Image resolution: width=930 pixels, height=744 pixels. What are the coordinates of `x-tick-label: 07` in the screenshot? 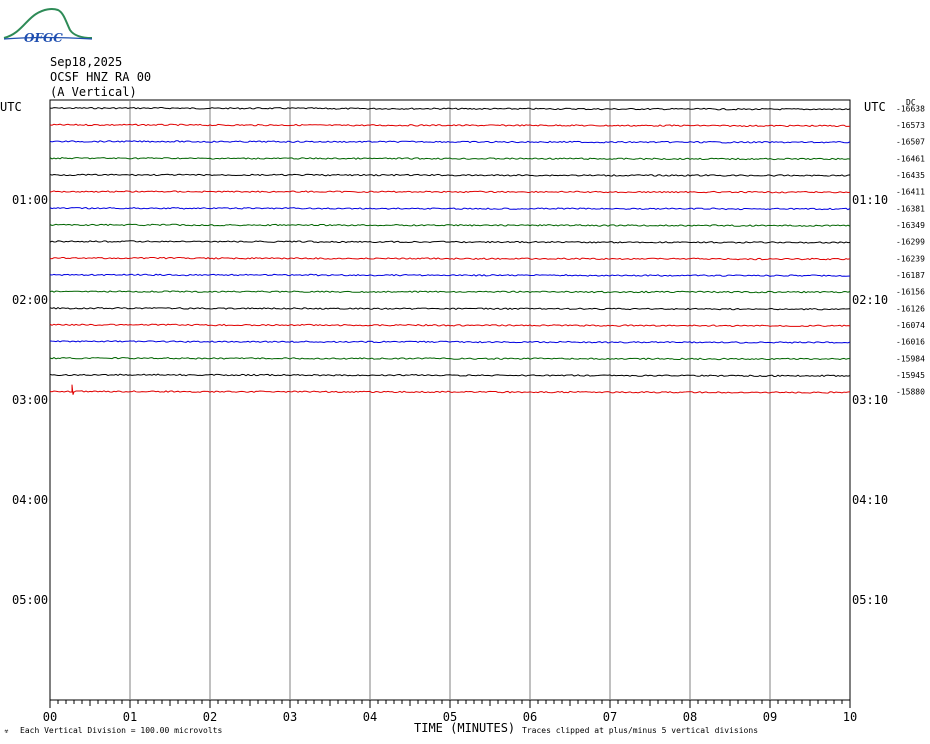 It's located at (610, 717).